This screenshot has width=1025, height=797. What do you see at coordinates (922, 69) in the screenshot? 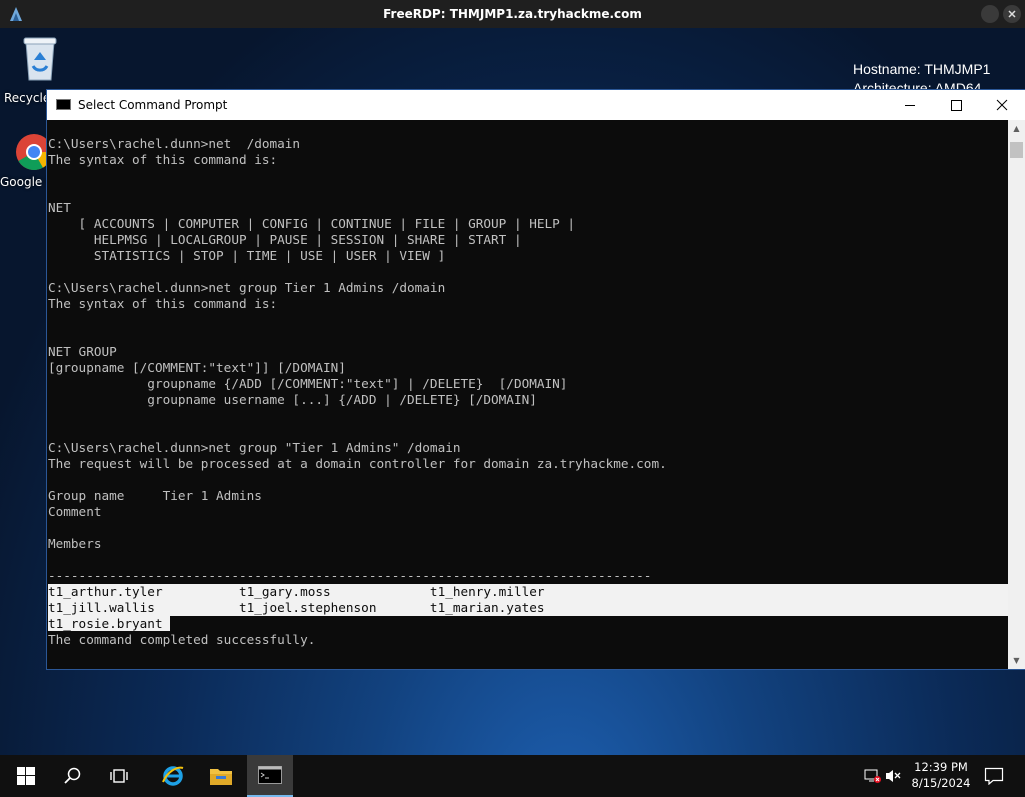
I see `hostname-text: Hostname: THMJMP1` at bounding box center [922, 69].